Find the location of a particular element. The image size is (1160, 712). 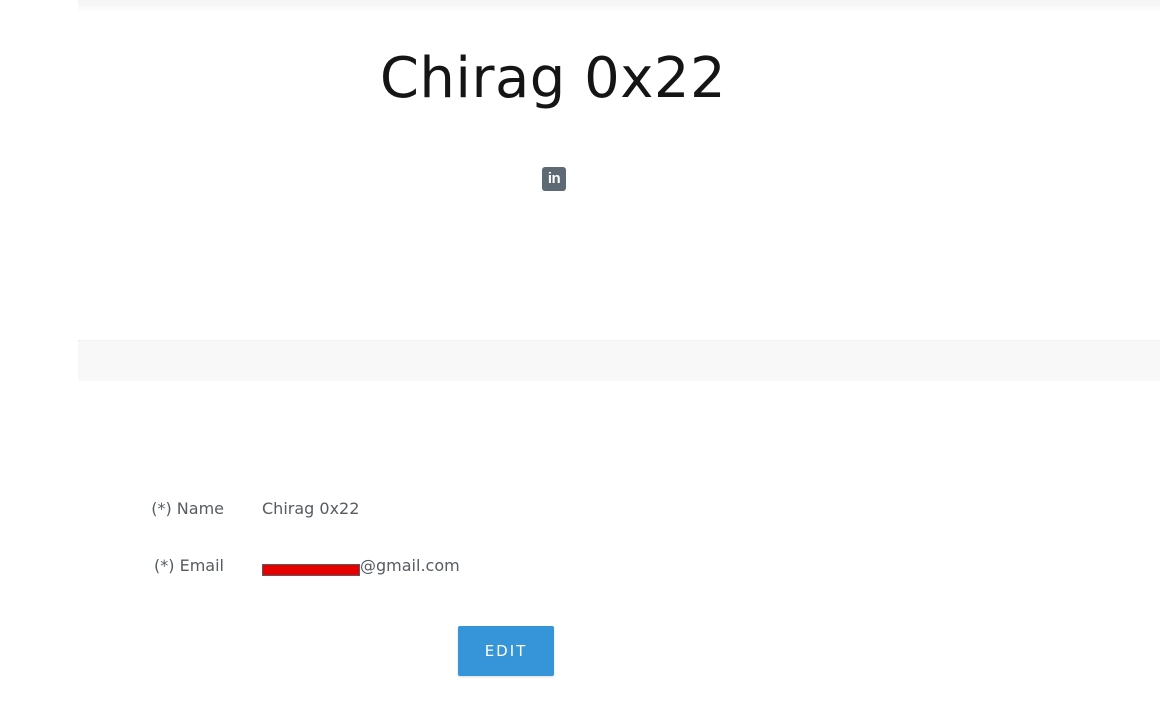

edit-button: EDIT is located at coordinates (506, 651).